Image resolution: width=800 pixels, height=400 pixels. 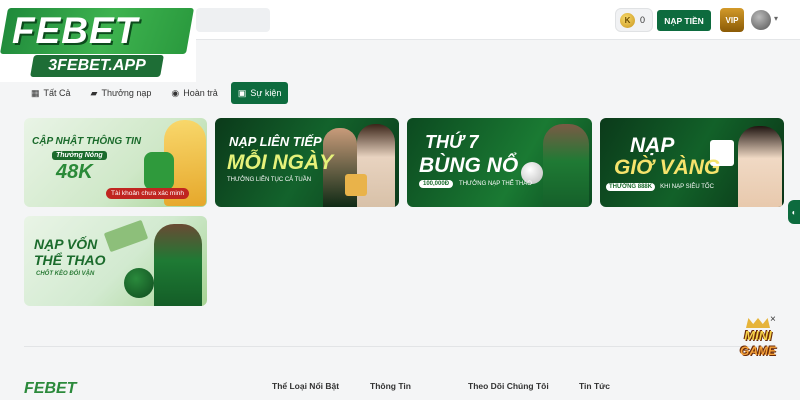 I want to click on promo-subtitle: MỖI NGÀY, so click(x=280, y=162).